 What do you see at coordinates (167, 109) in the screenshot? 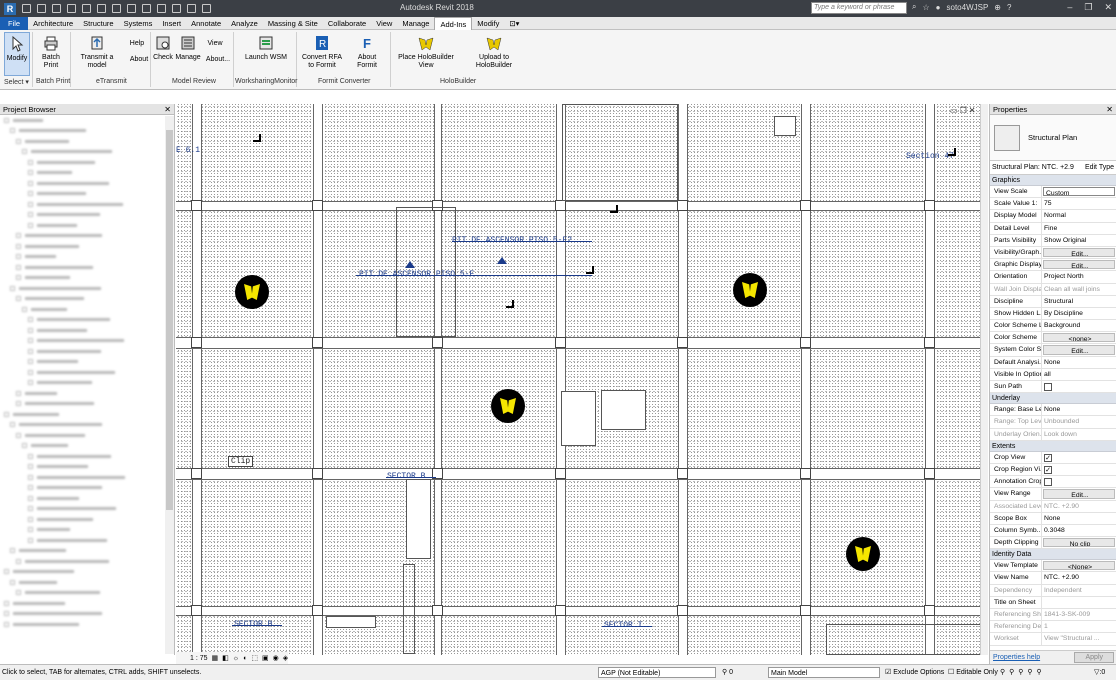
I see `close-icon: ✕` at bounding box center [167, 109].